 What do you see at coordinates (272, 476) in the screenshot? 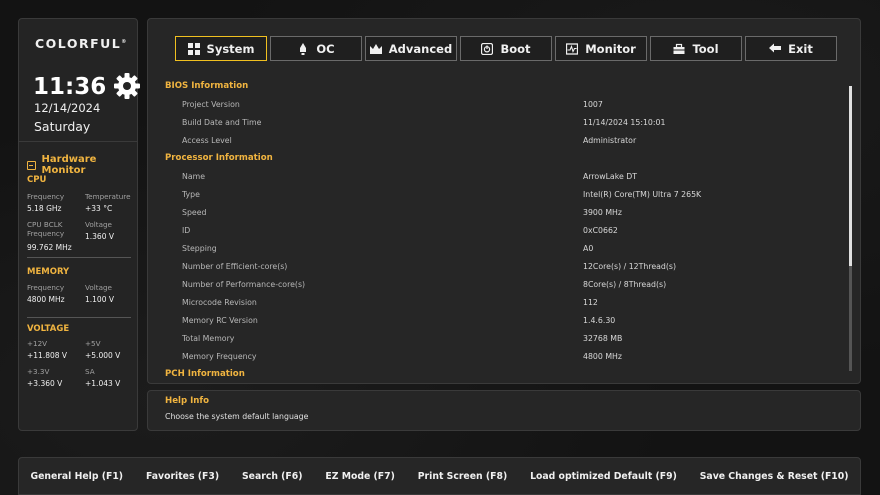
I see `search-button: Search (F6)` at bounding box center [272, 476].